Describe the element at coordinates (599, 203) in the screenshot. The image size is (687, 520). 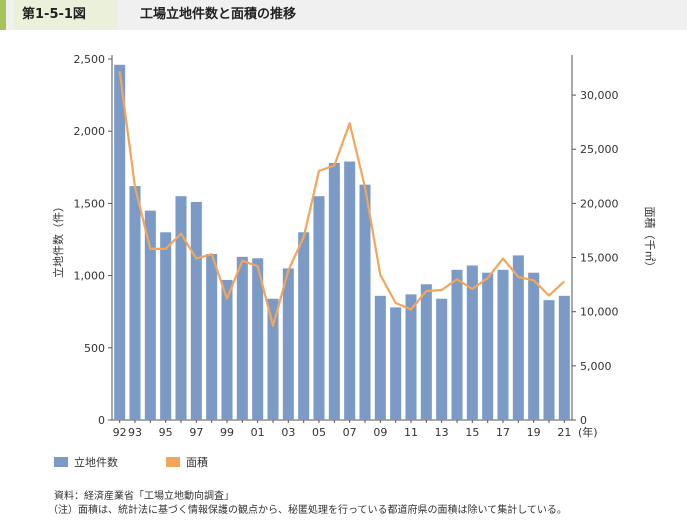
I see `right-axis-tick-label: 20,000` at that location.